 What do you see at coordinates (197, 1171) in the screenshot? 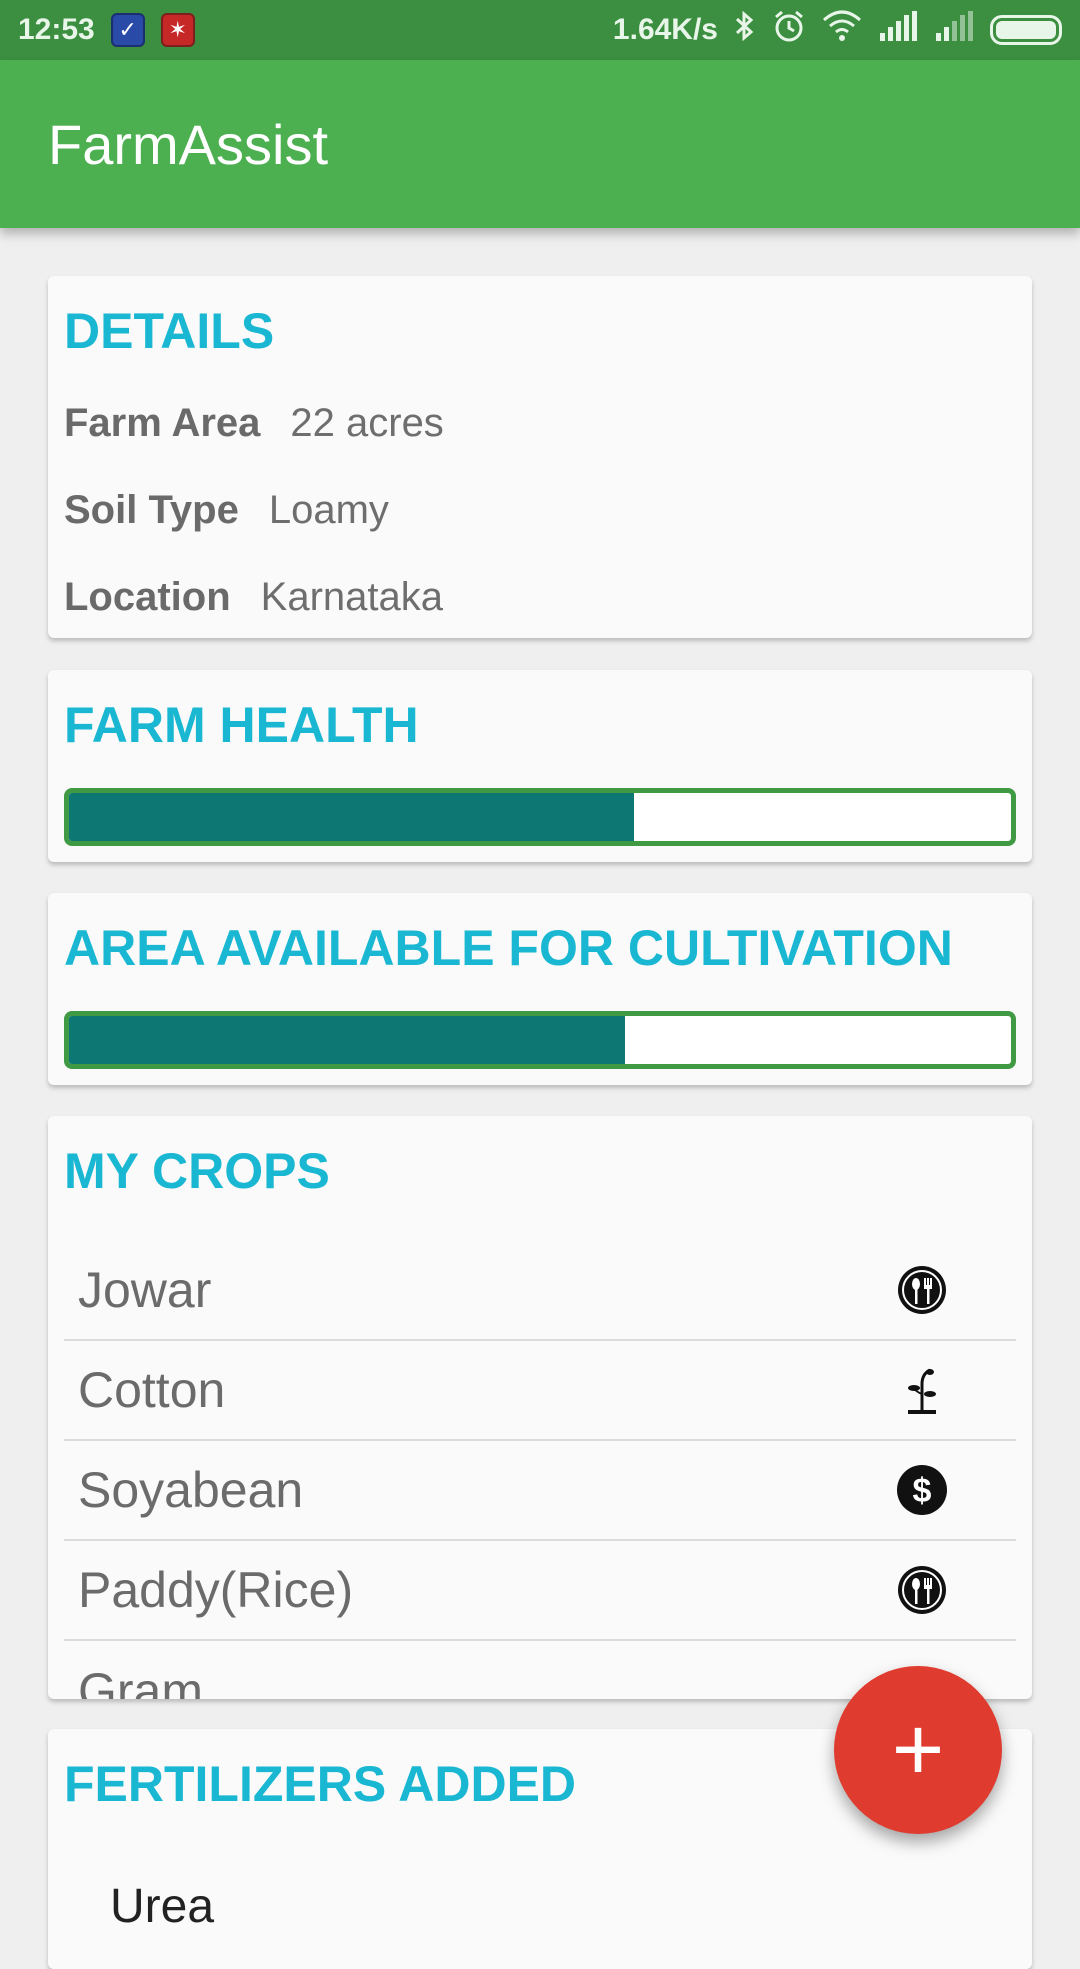
I see `my-crops-title: MY CROPS` at bounding box center [197, 1171].